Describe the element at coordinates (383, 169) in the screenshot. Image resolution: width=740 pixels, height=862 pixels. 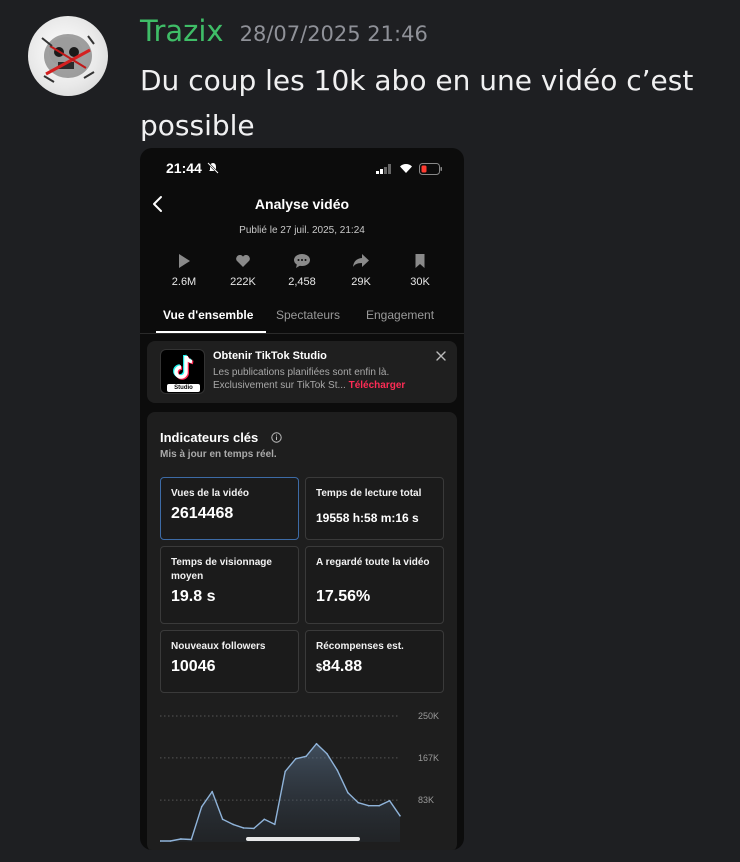
I see `signal-icon` at that location.